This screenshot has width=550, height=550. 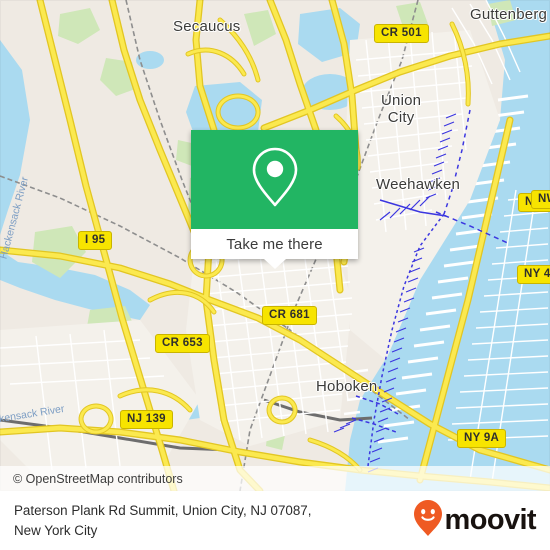 What do you see at coordinates (56, 530) in the screenshot?
I see `address-line-2: New York City` at bounding box center [56, 530].